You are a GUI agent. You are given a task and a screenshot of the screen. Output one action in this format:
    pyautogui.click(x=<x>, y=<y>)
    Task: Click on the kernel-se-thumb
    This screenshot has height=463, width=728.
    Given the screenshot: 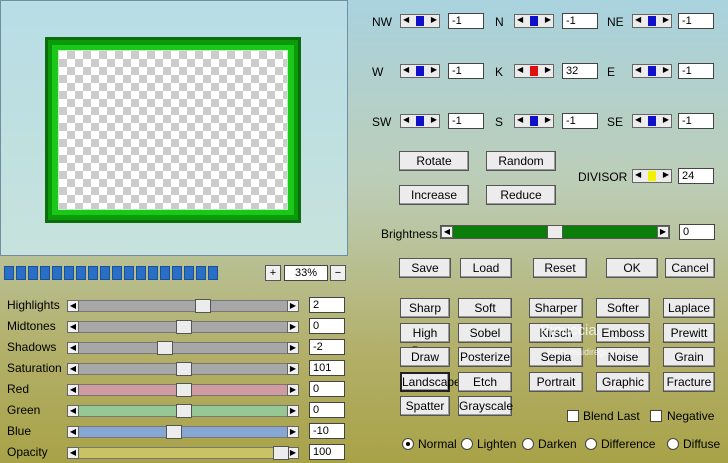 What is the action you would take?
    pyautogui.click(x=652, y=121)
    